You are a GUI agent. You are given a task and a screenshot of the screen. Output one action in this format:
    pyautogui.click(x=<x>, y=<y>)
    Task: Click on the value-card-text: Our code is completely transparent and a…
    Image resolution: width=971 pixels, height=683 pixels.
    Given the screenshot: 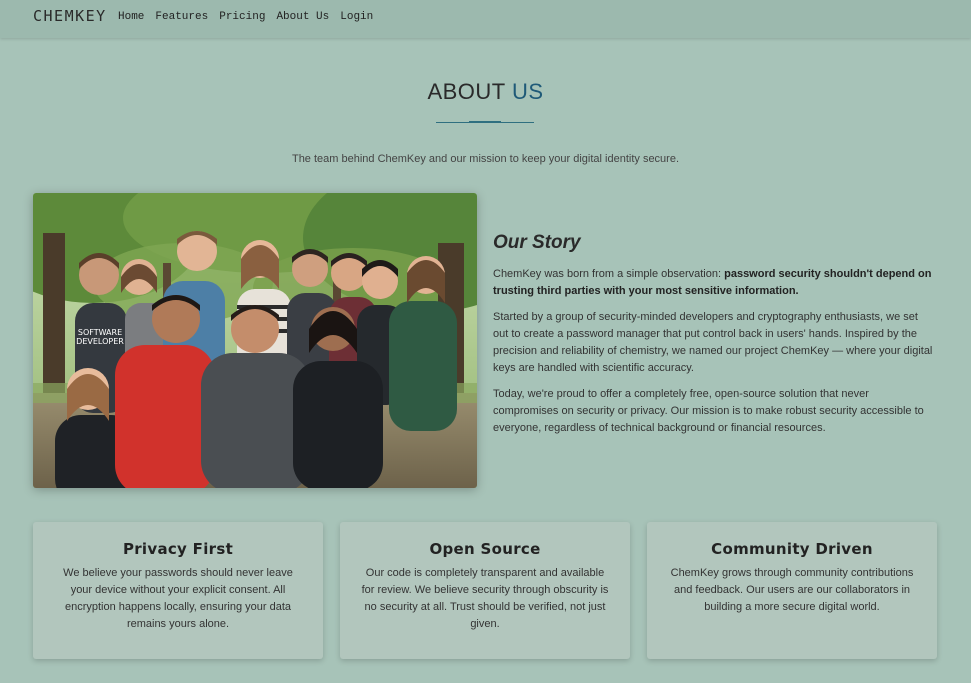 What is the action you would take?
    pyautogui.click(x=485, y=598)
    